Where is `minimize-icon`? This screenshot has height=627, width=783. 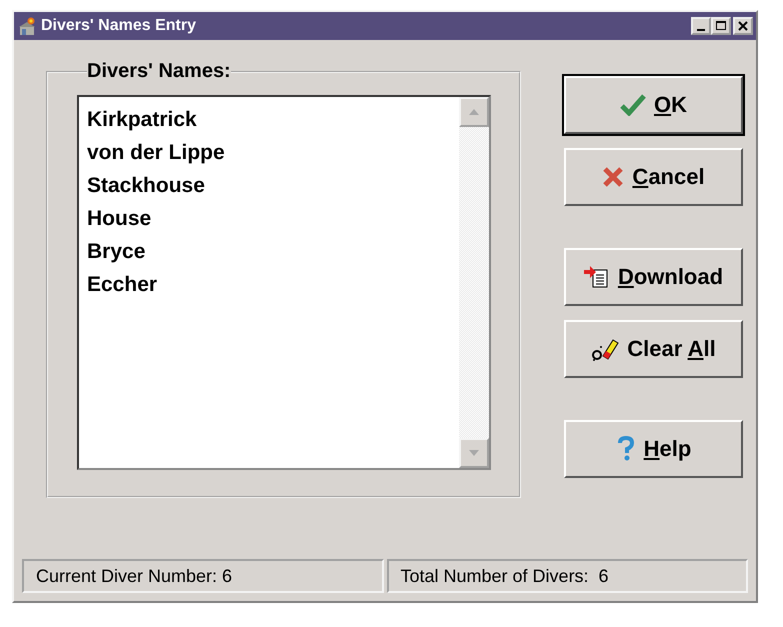 minimize-icon is located at coordinates (701, 30).